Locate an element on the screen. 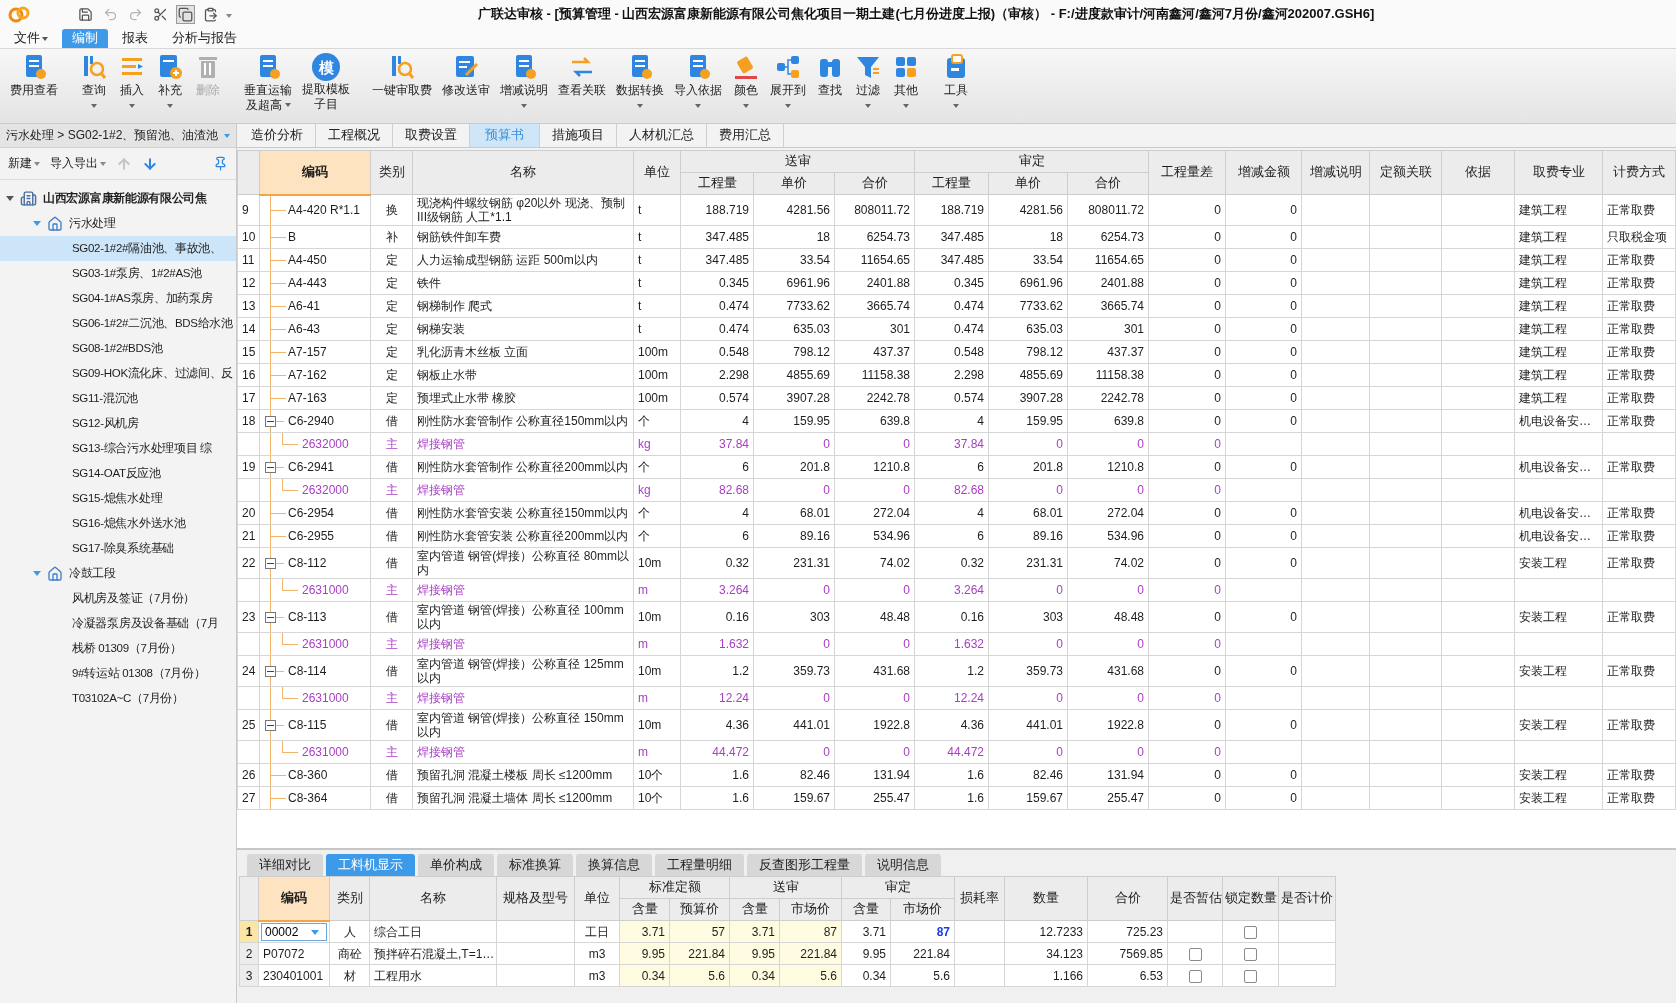 The image size is (1676, 1003). panel-tab: 单价构成 is located at coordinates (456, 865).